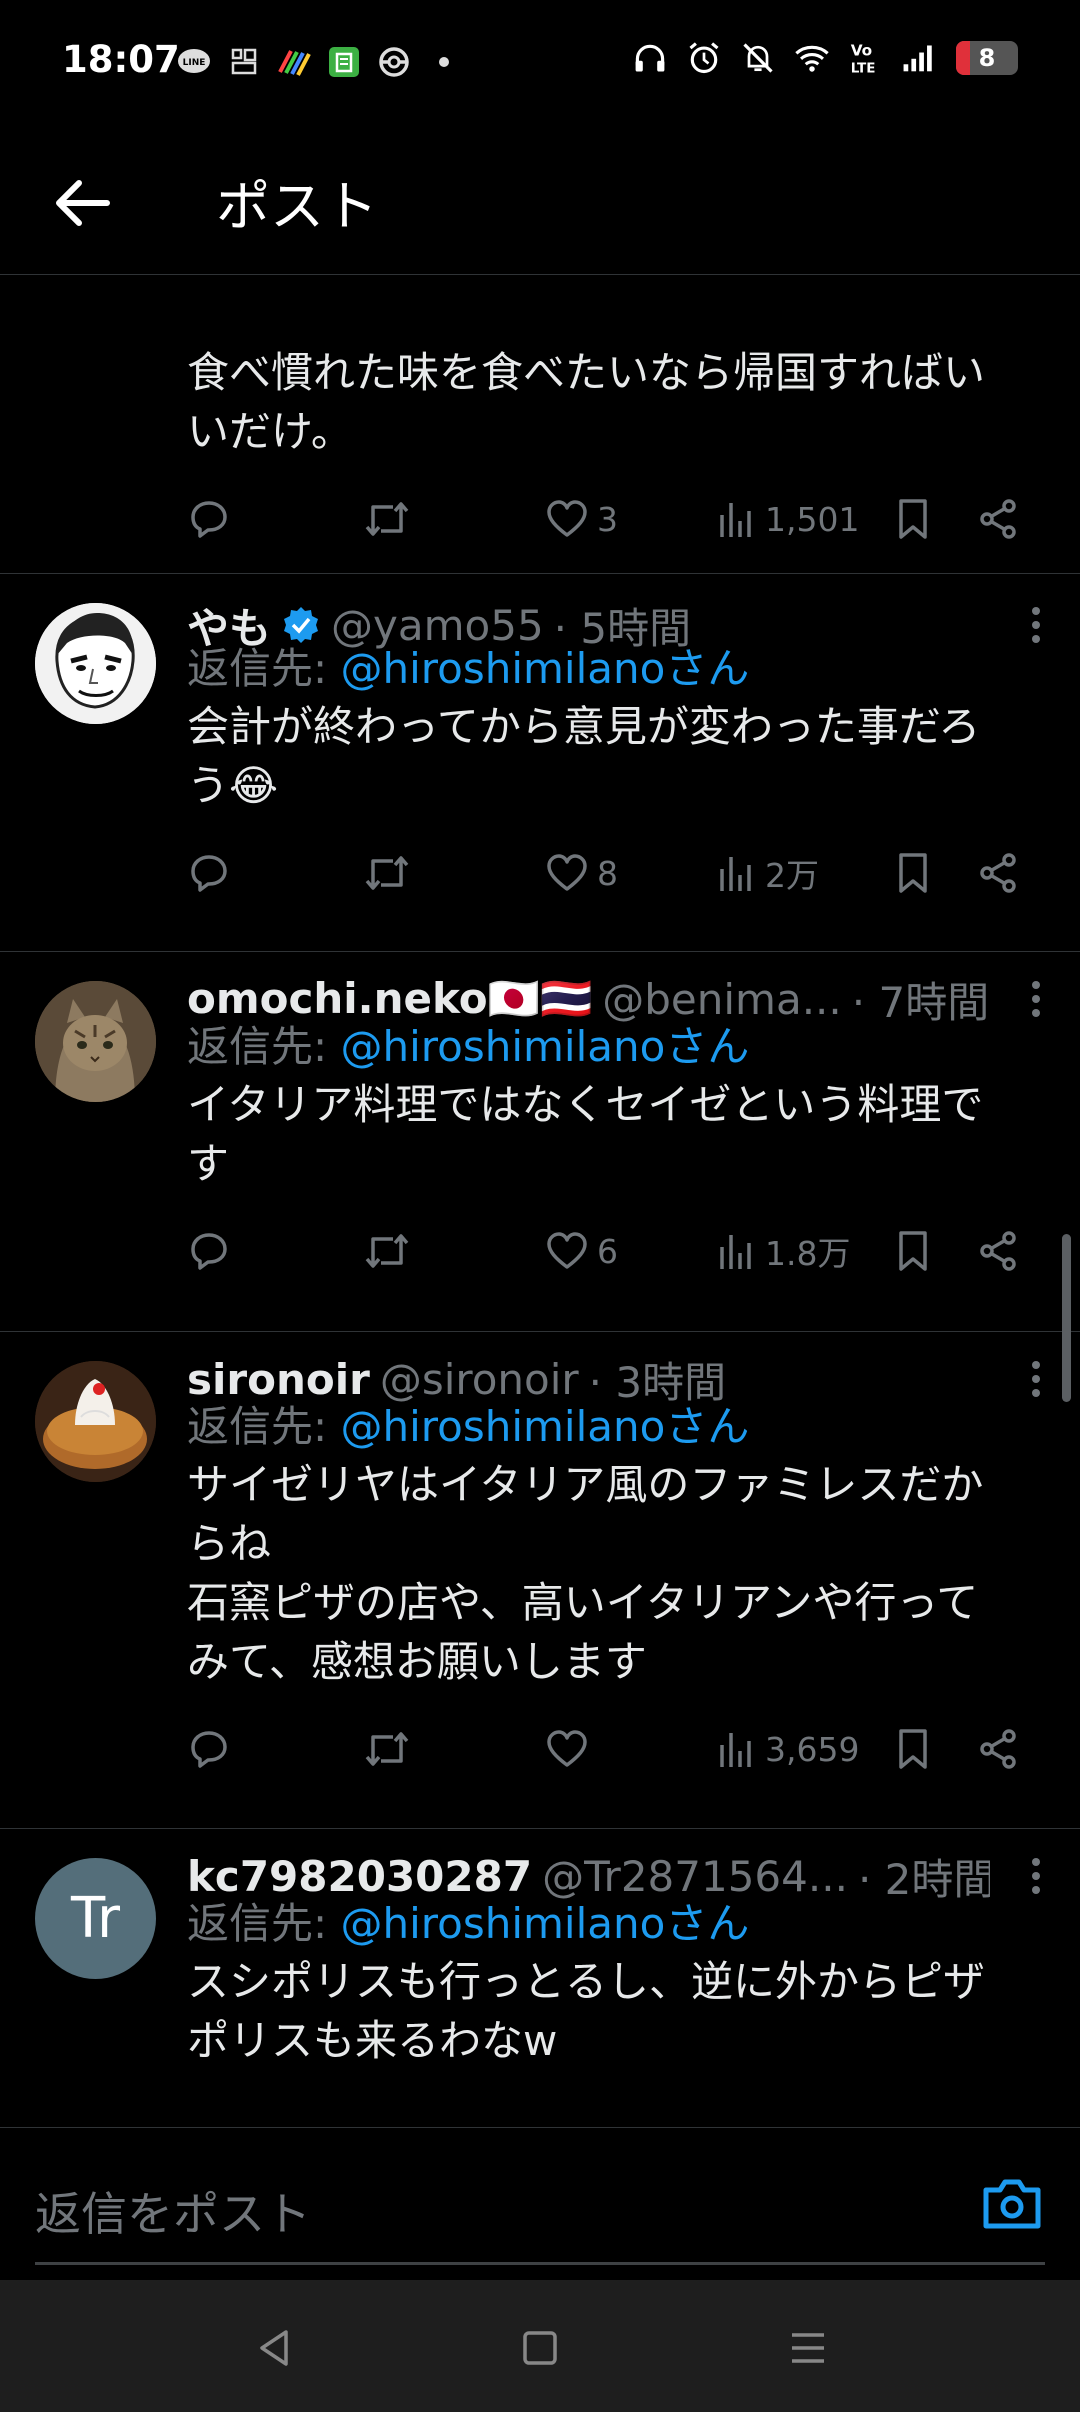 The height and width of the screenshot is (2412, 1080). What do you see at coordinates (607, 1251) in the screenshot?
I see `like-count: 6` at bounding box center [607, 1251].